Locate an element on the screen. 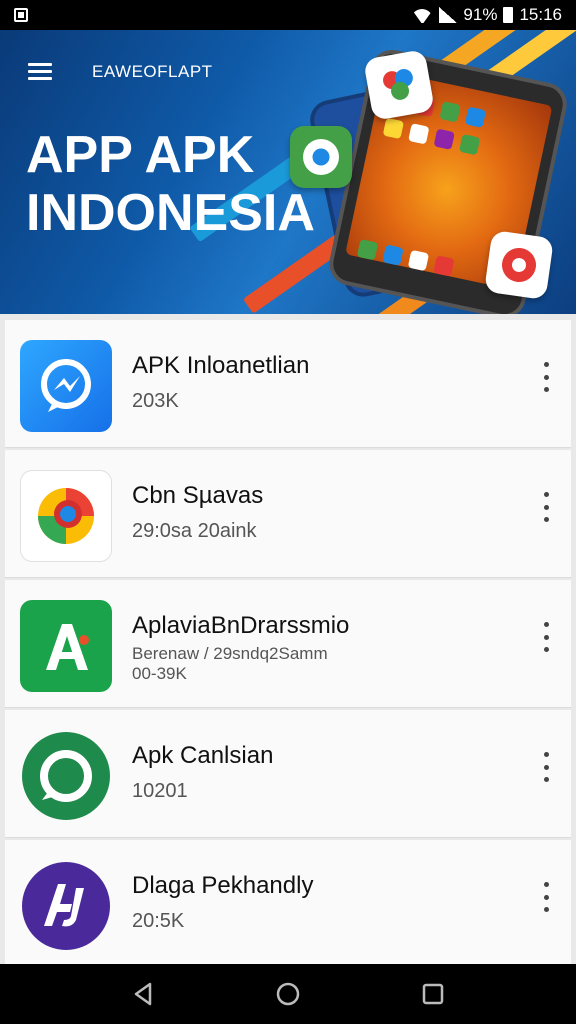 This screenshot has width=576, height=1024. app-name: AplaviaBnDrarssmio is located at coordinates (241, 625).